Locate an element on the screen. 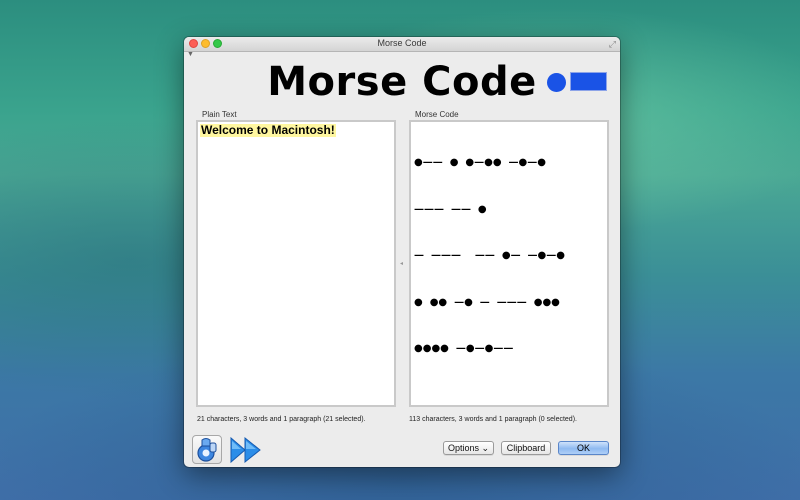 This screenshot has height=500, width=800. ok-button: OK is located at coordinates (583, 448).